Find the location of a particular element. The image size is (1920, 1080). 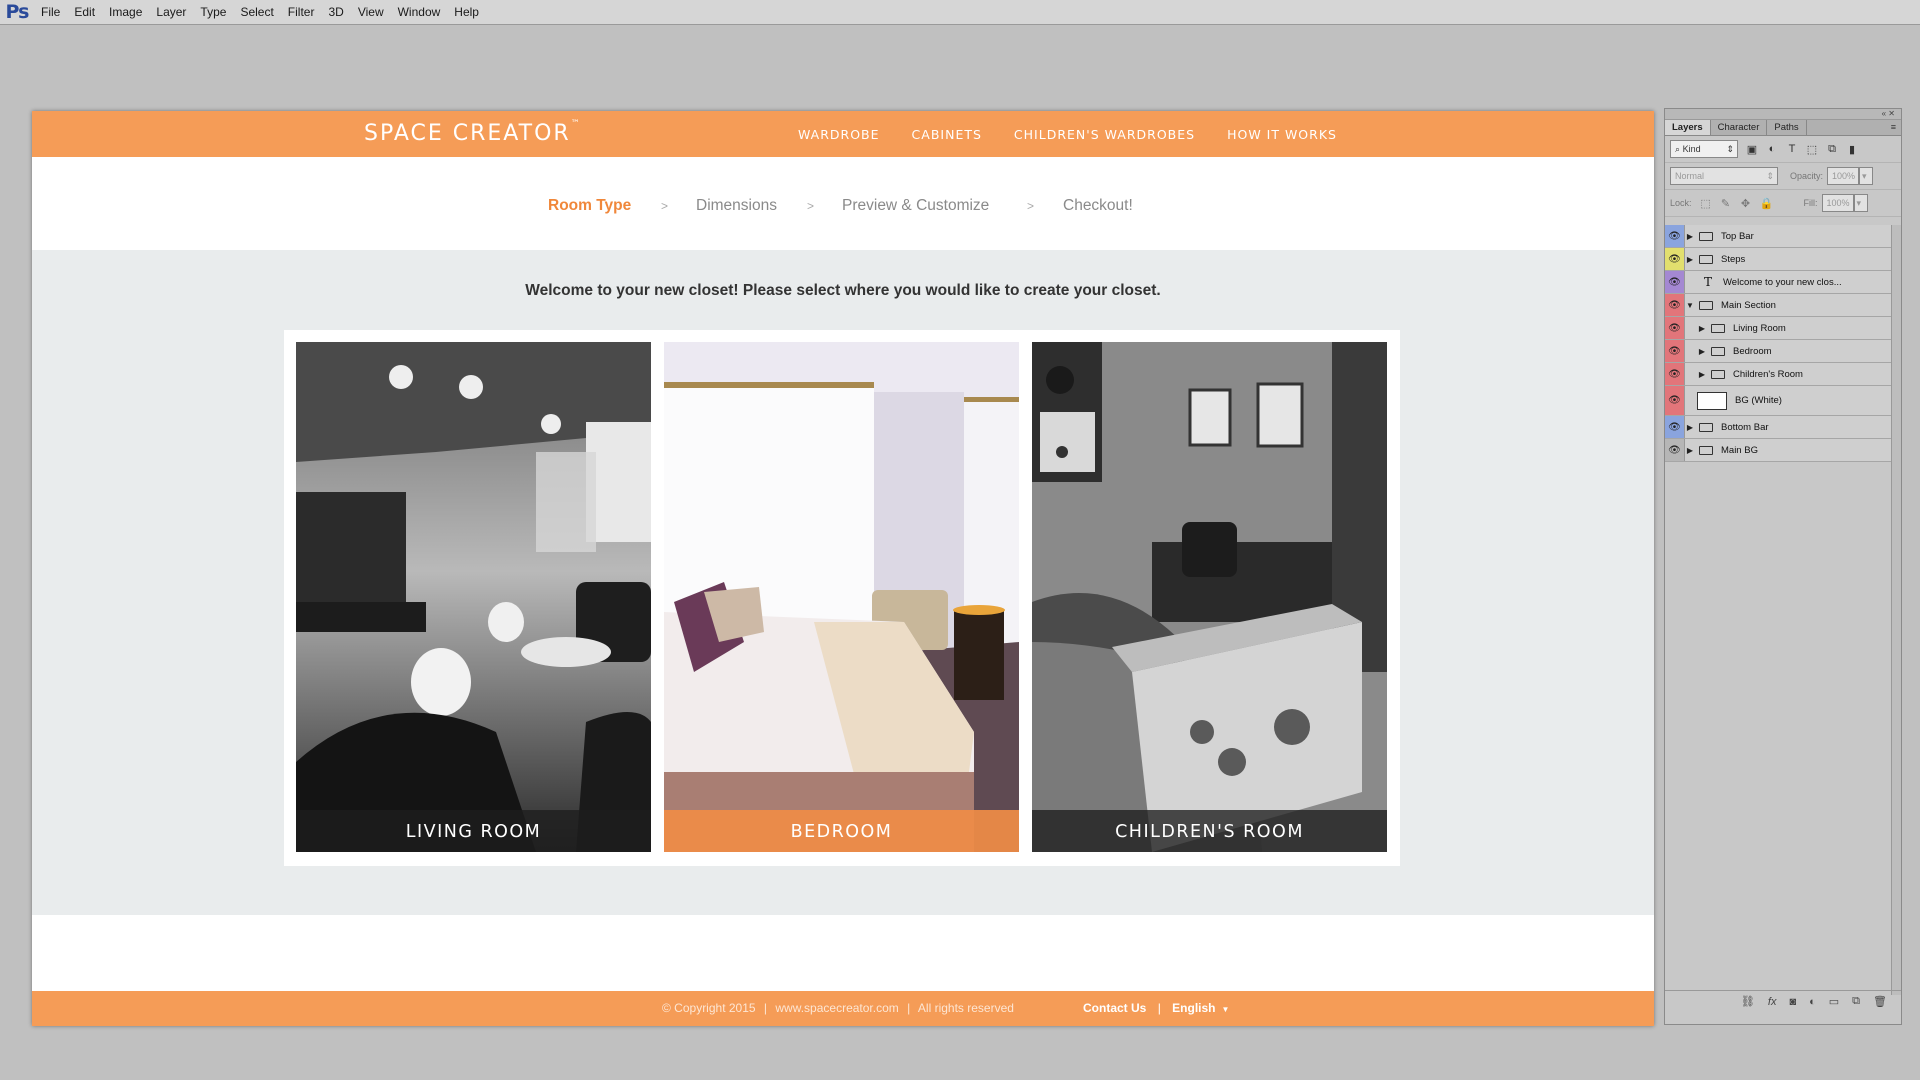

lock-transparent-icon: ⬚ is located at coordinates (1706, 203).